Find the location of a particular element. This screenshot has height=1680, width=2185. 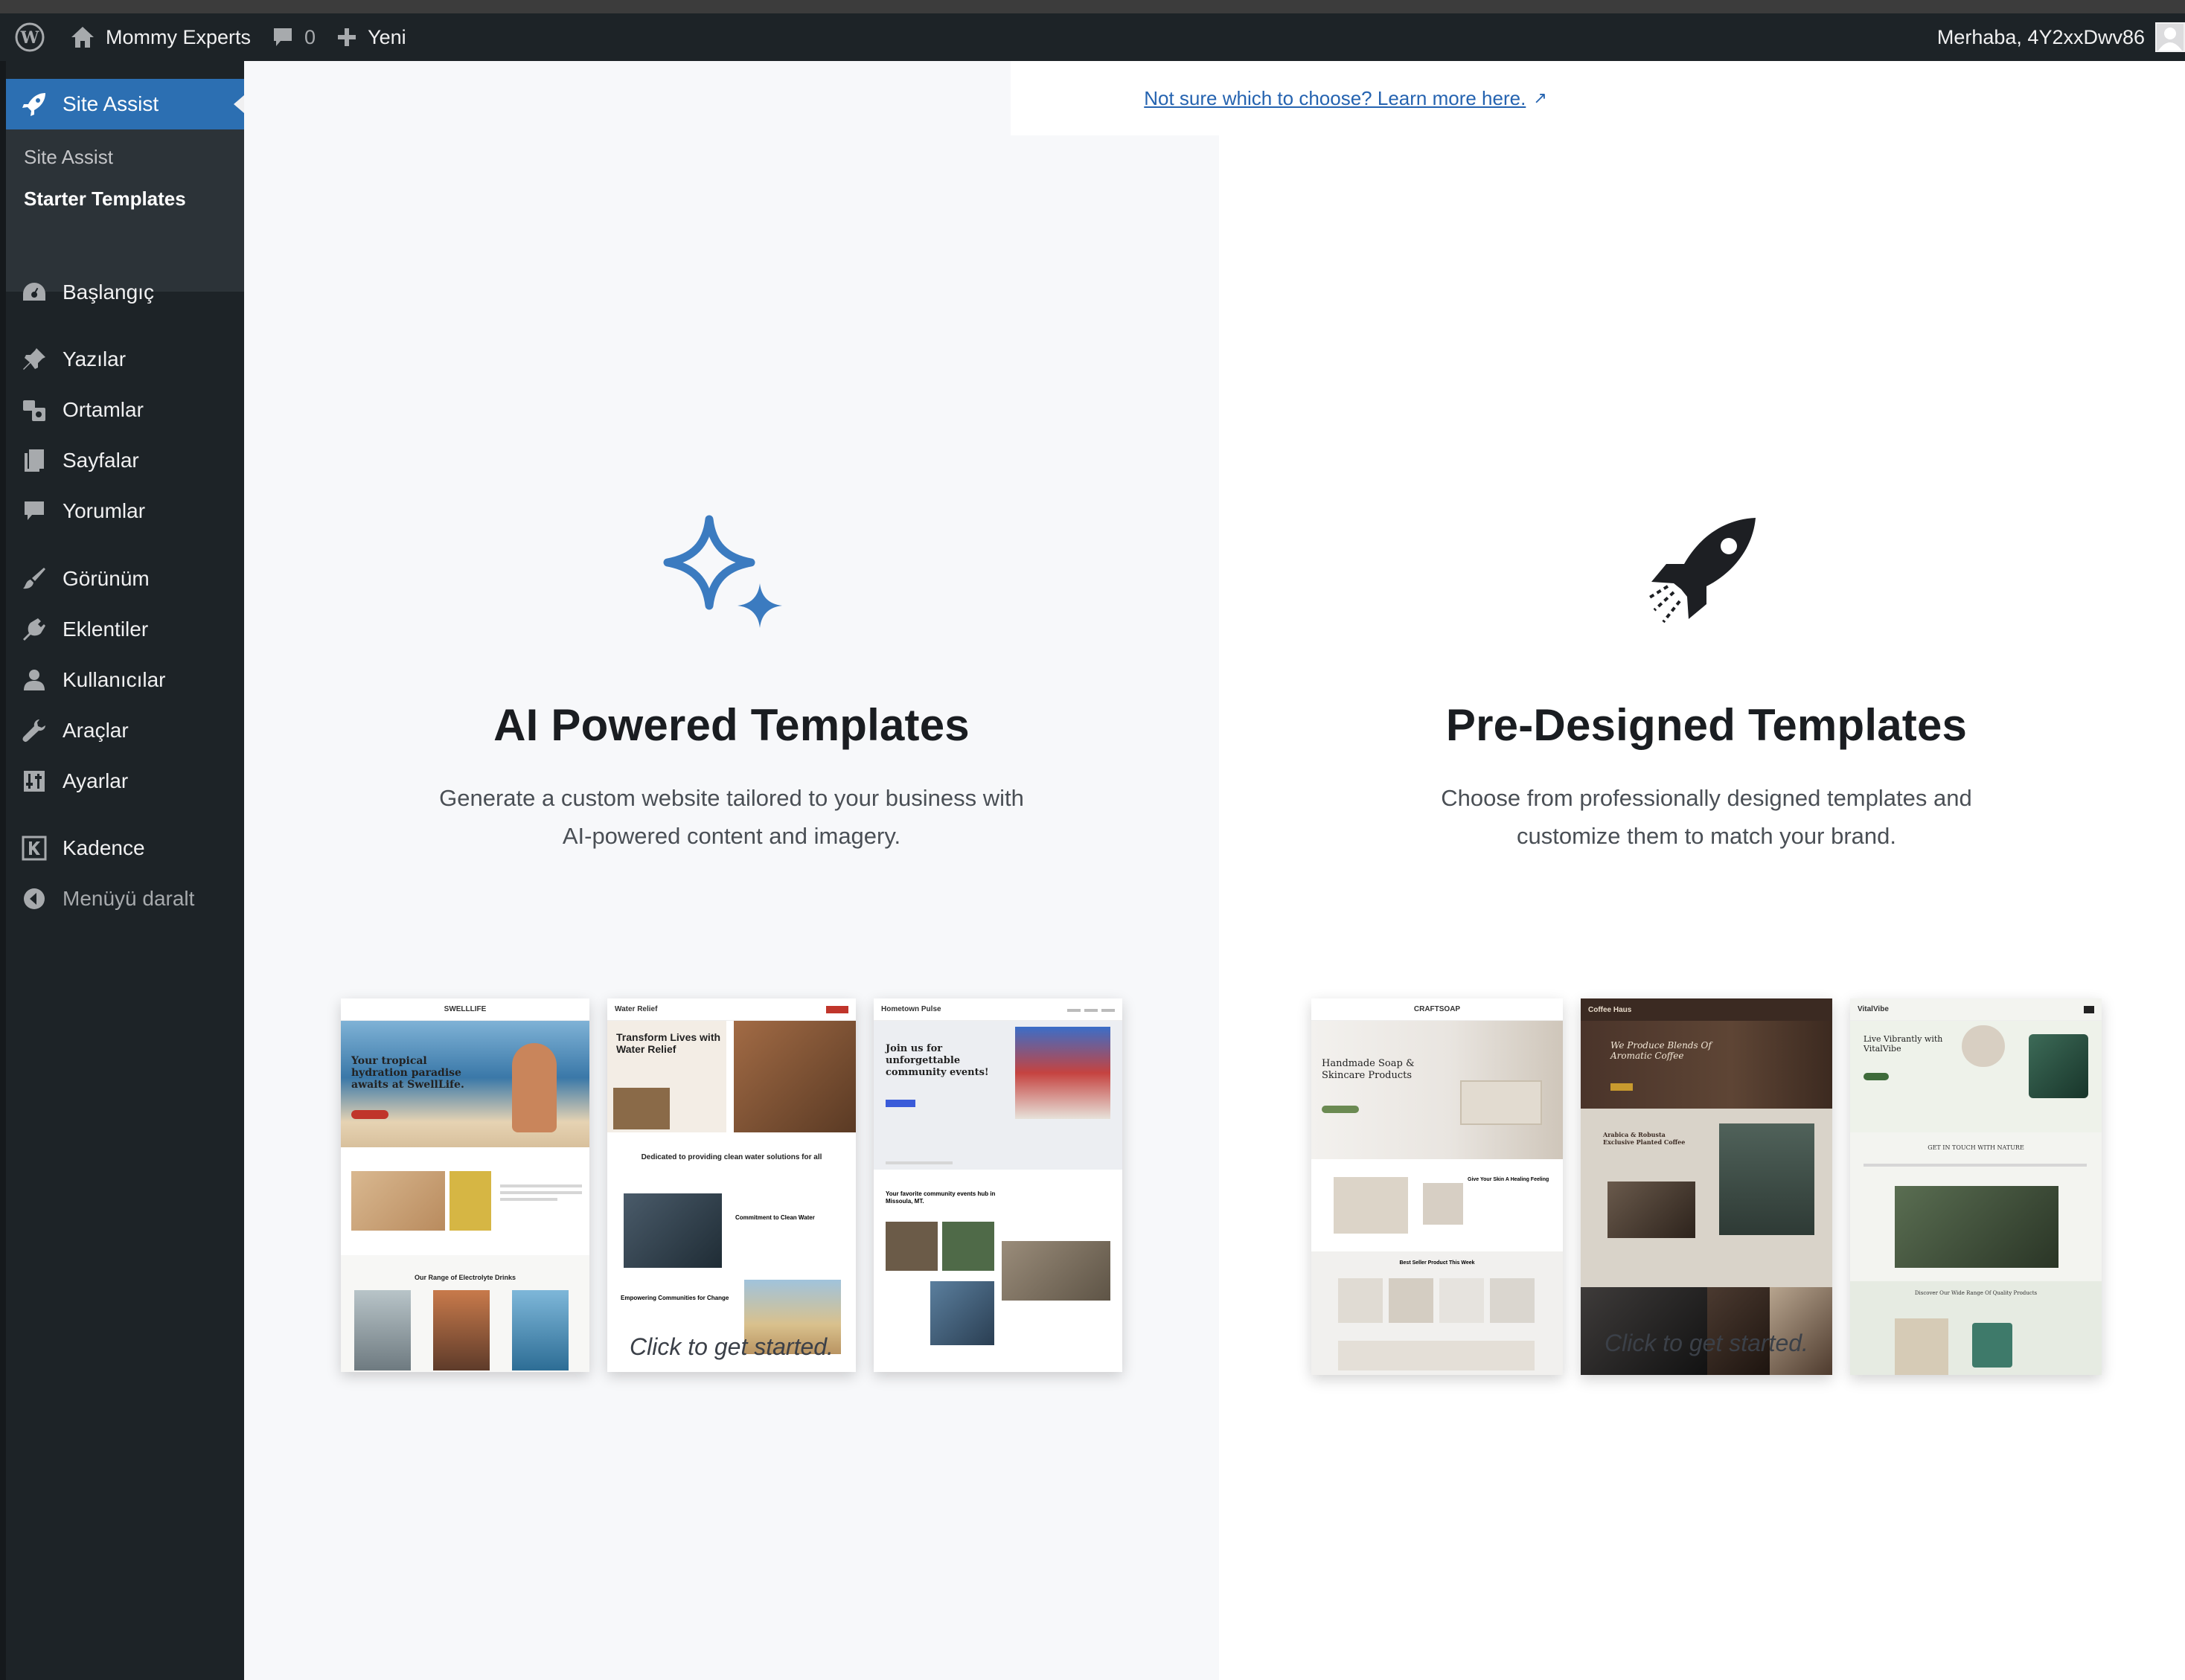

sidebar-item-dashboard: Başlangıç is located at coordinates (125, 293).